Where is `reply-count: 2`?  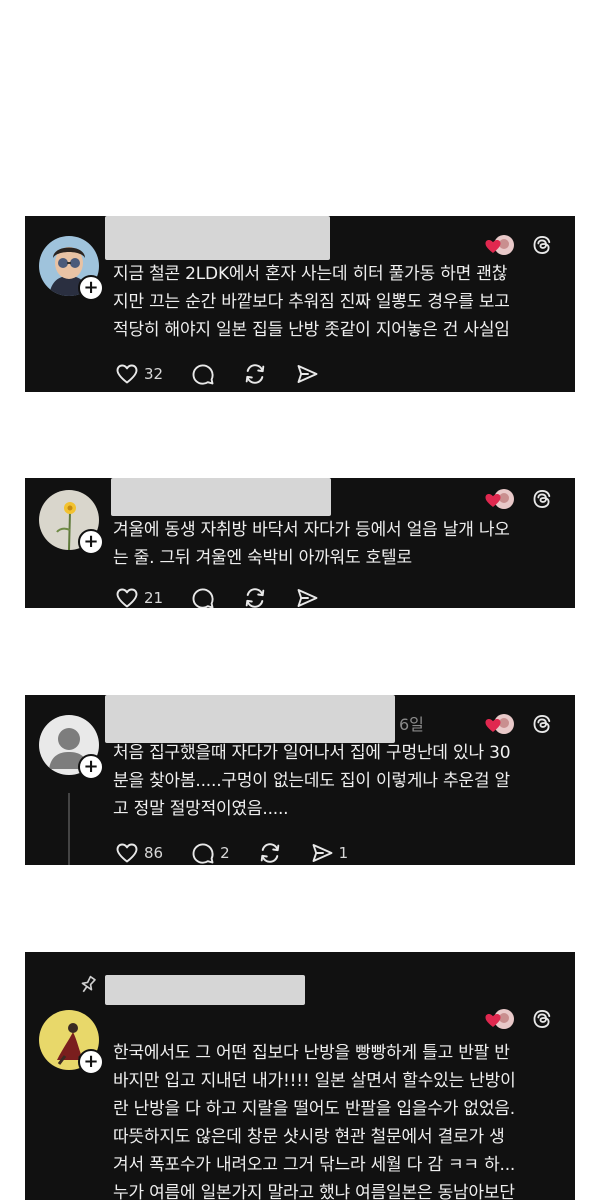 reply-count: 2 is located at coordinates (225, 853).